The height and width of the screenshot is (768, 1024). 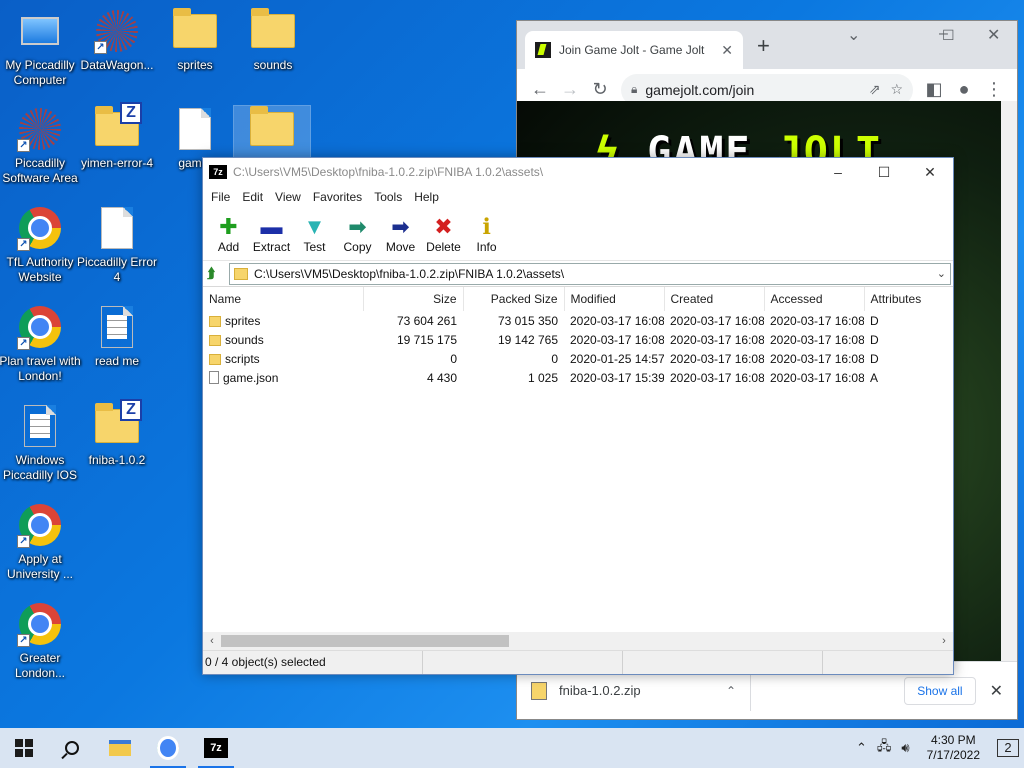 What do you see at coordinates (426, 197) in the screenshot?
I see `menu-item-help: Help` at bounding box center [426, 197].